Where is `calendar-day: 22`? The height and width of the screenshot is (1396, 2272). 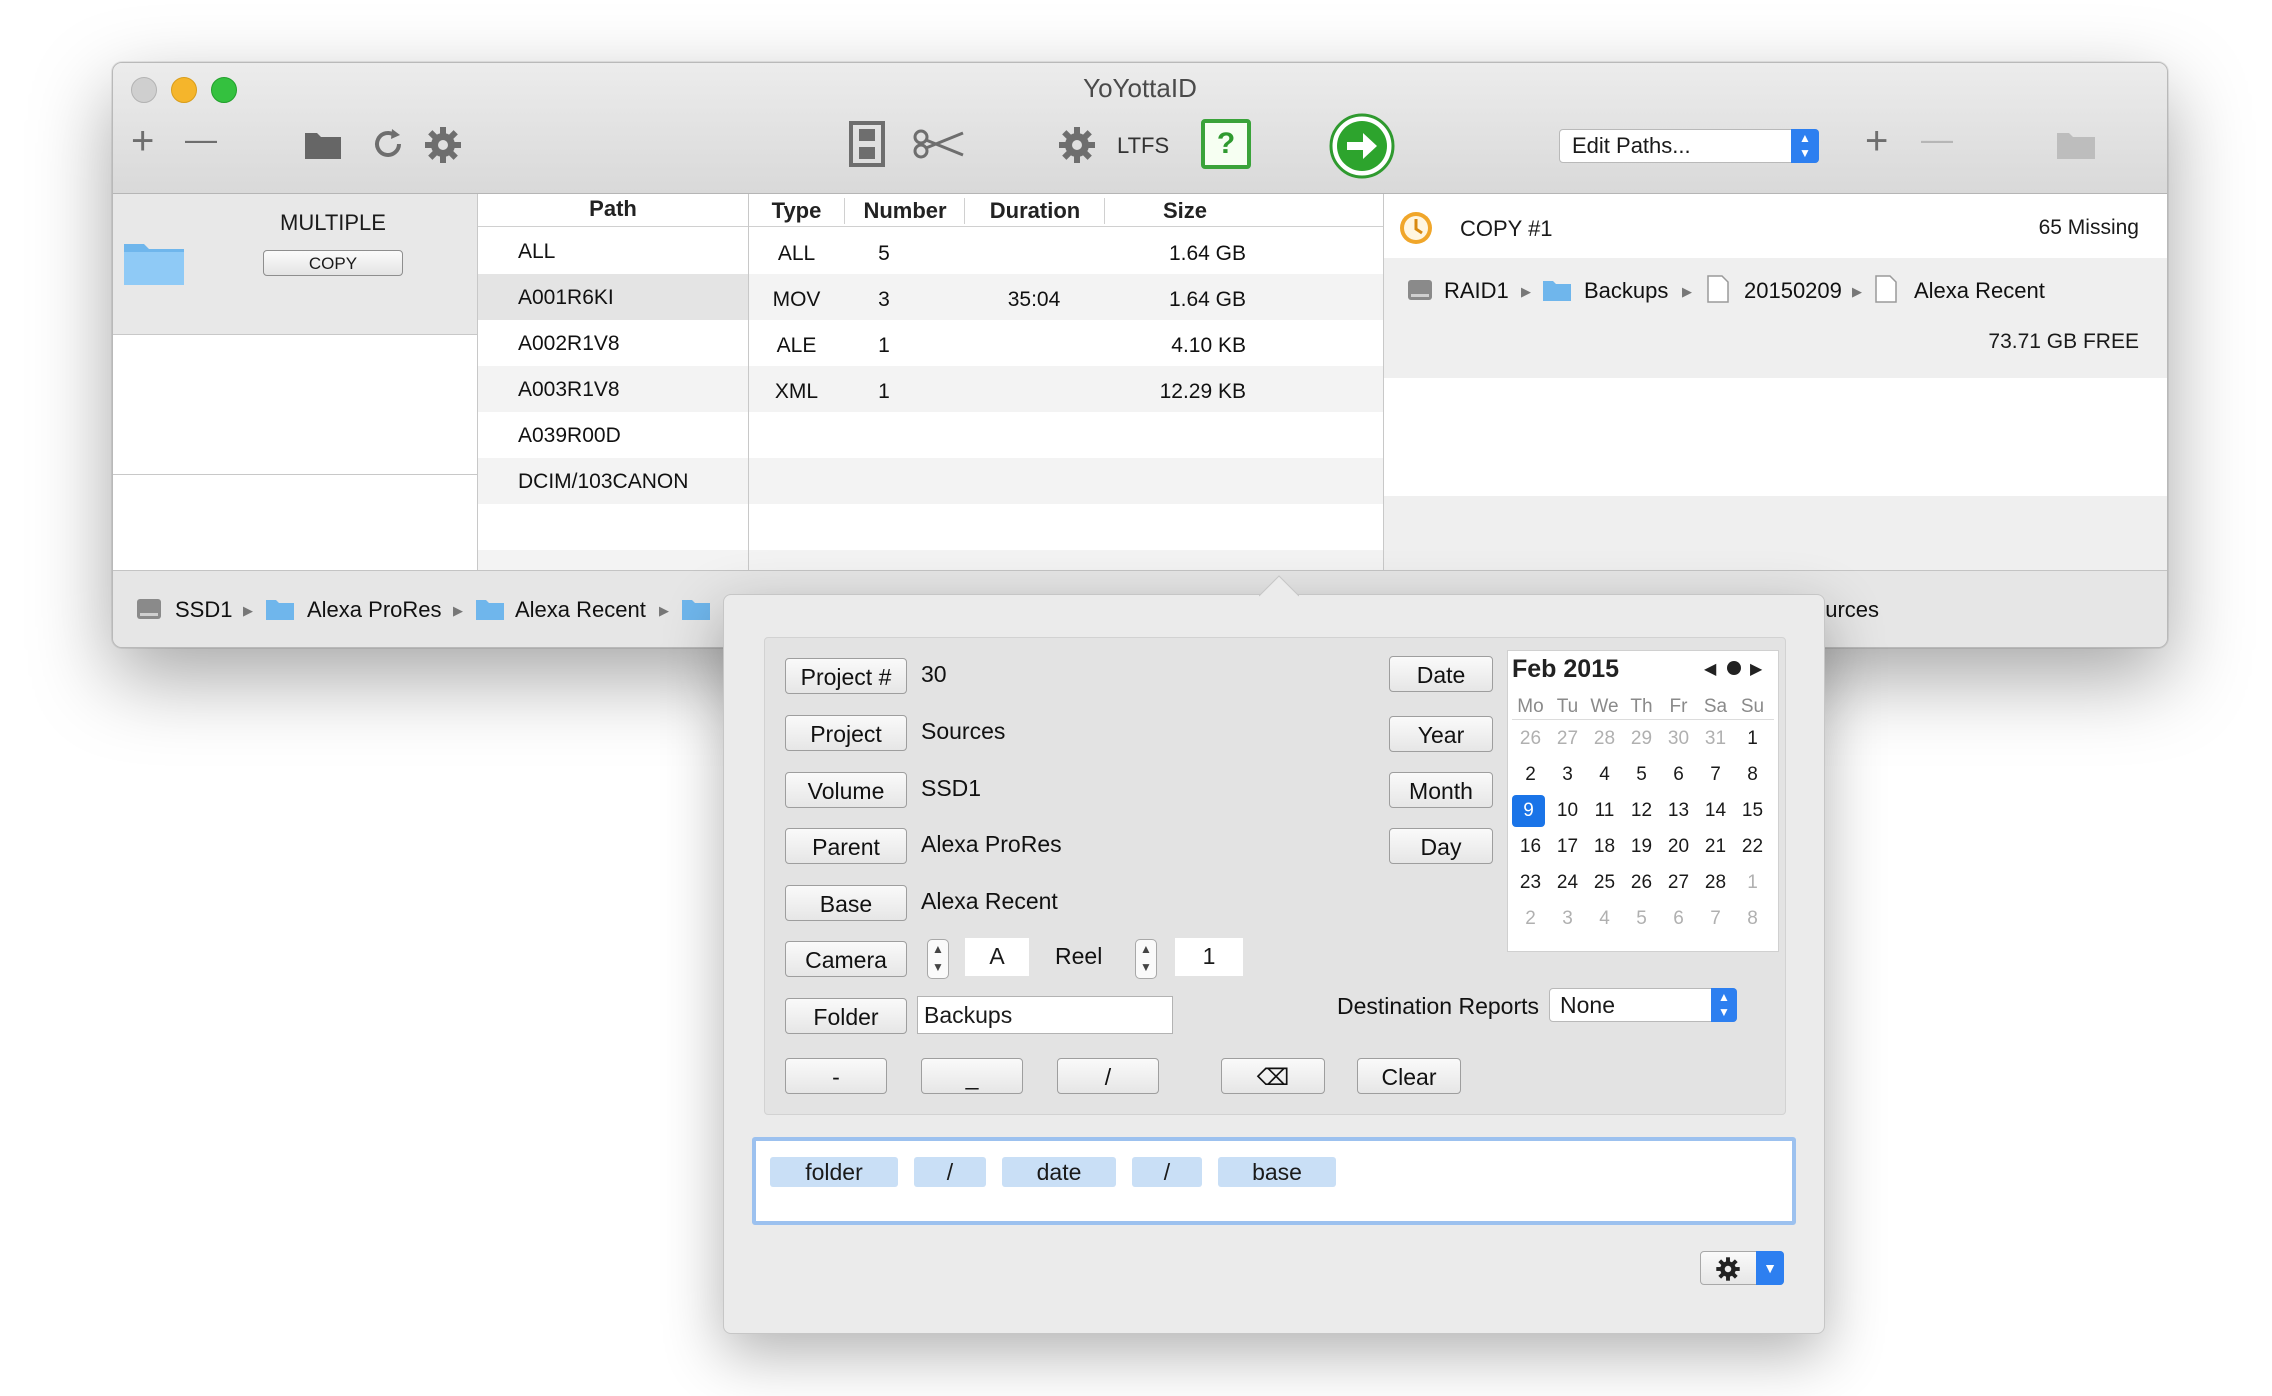
calendar-day: 22 is located at coordinates (1752, 847).